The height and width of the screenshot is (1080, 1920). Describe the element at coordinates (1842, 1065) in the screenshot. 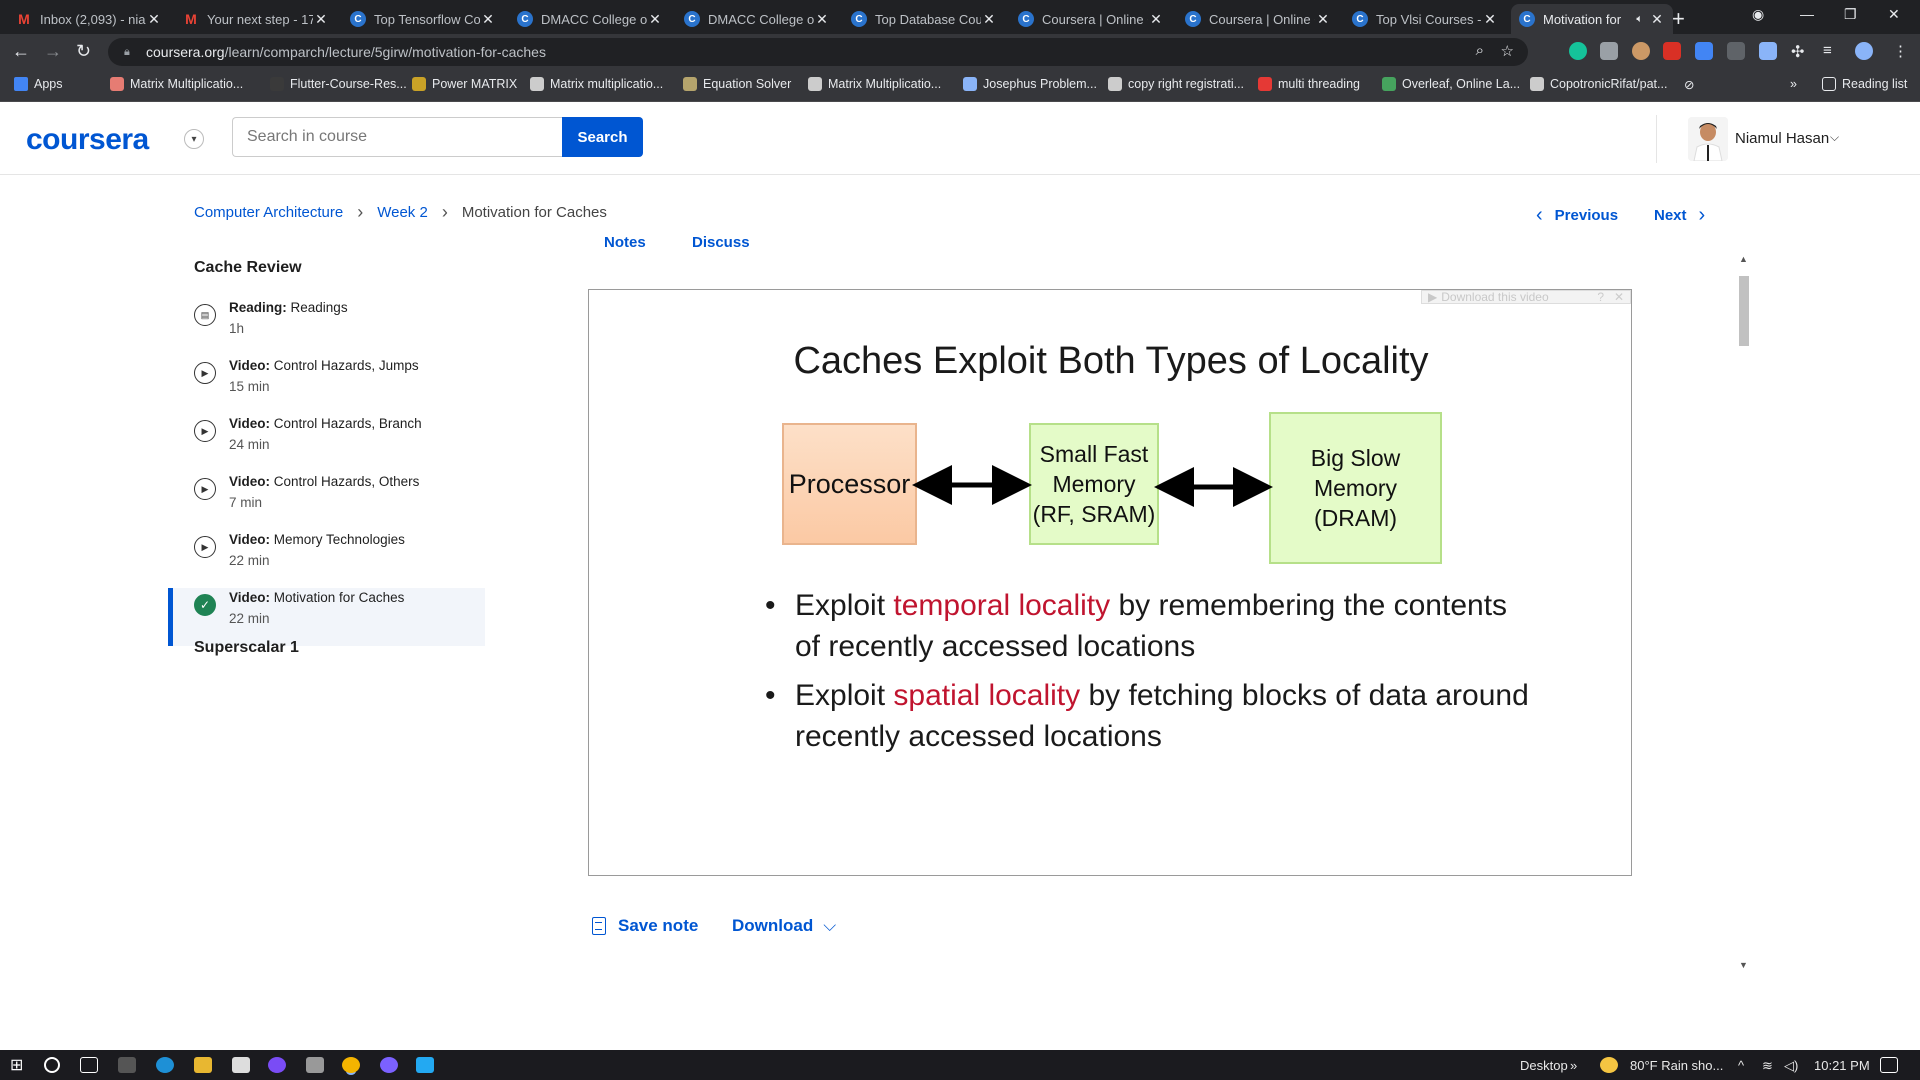

I see `clock: 10:21 PM` at that location.